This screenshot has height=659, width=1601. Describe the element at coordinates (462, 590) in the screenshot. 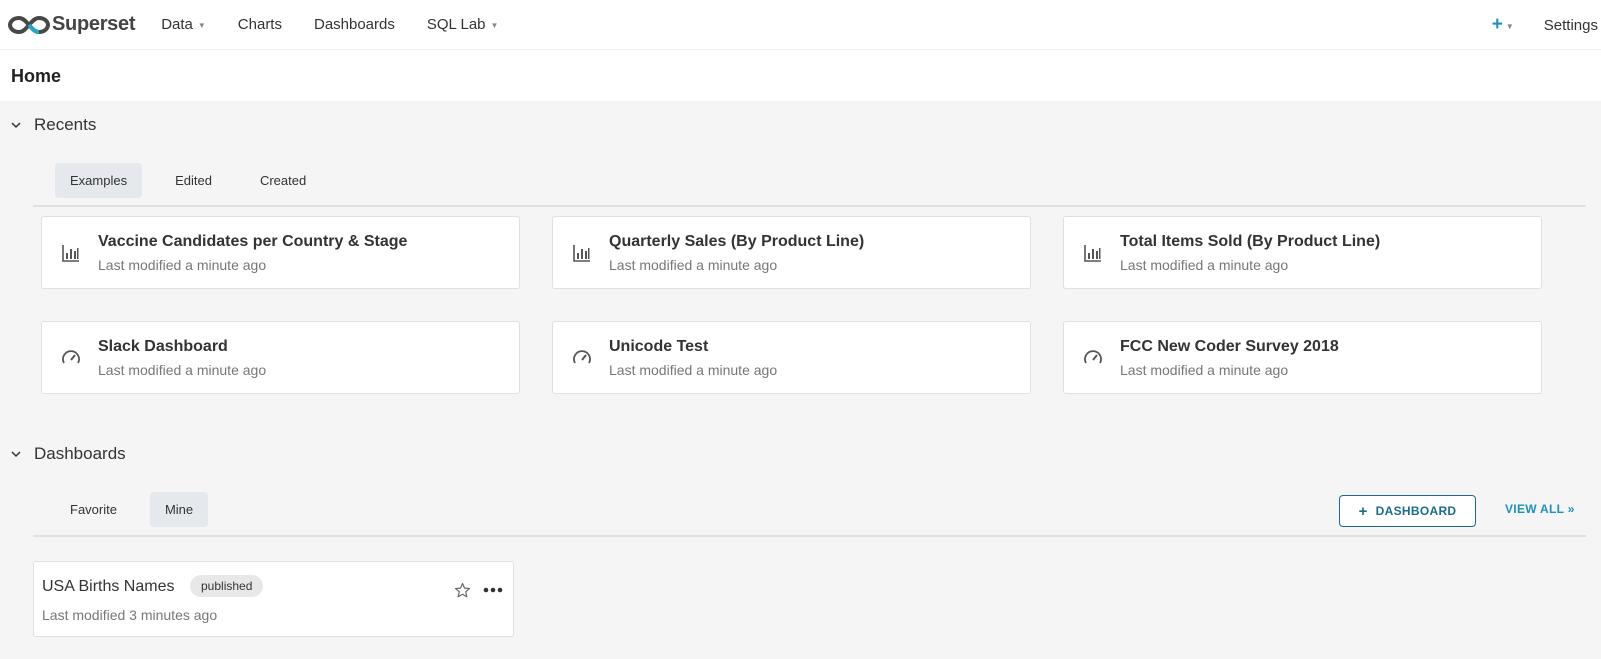

I see `star-icon` at that location.